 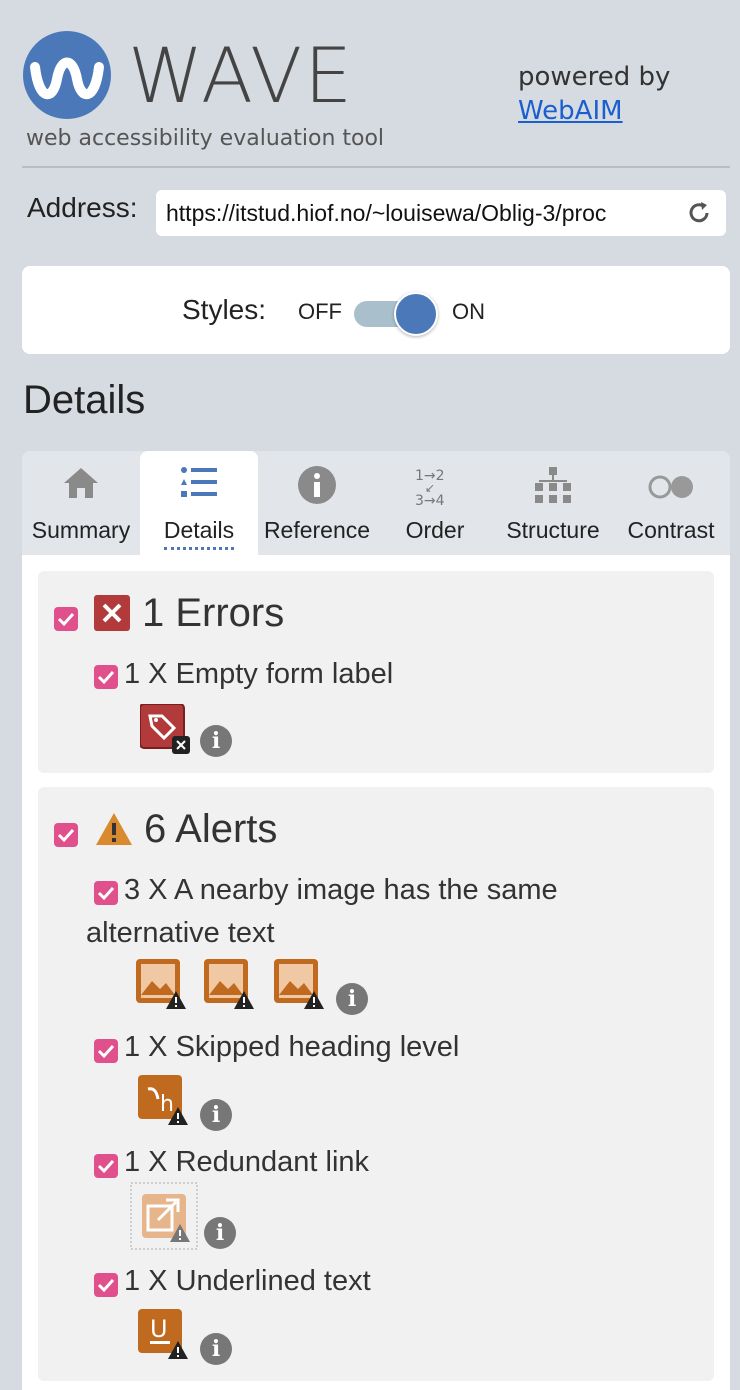 I want to click on contrast-icon, so click(x=670, y=487).